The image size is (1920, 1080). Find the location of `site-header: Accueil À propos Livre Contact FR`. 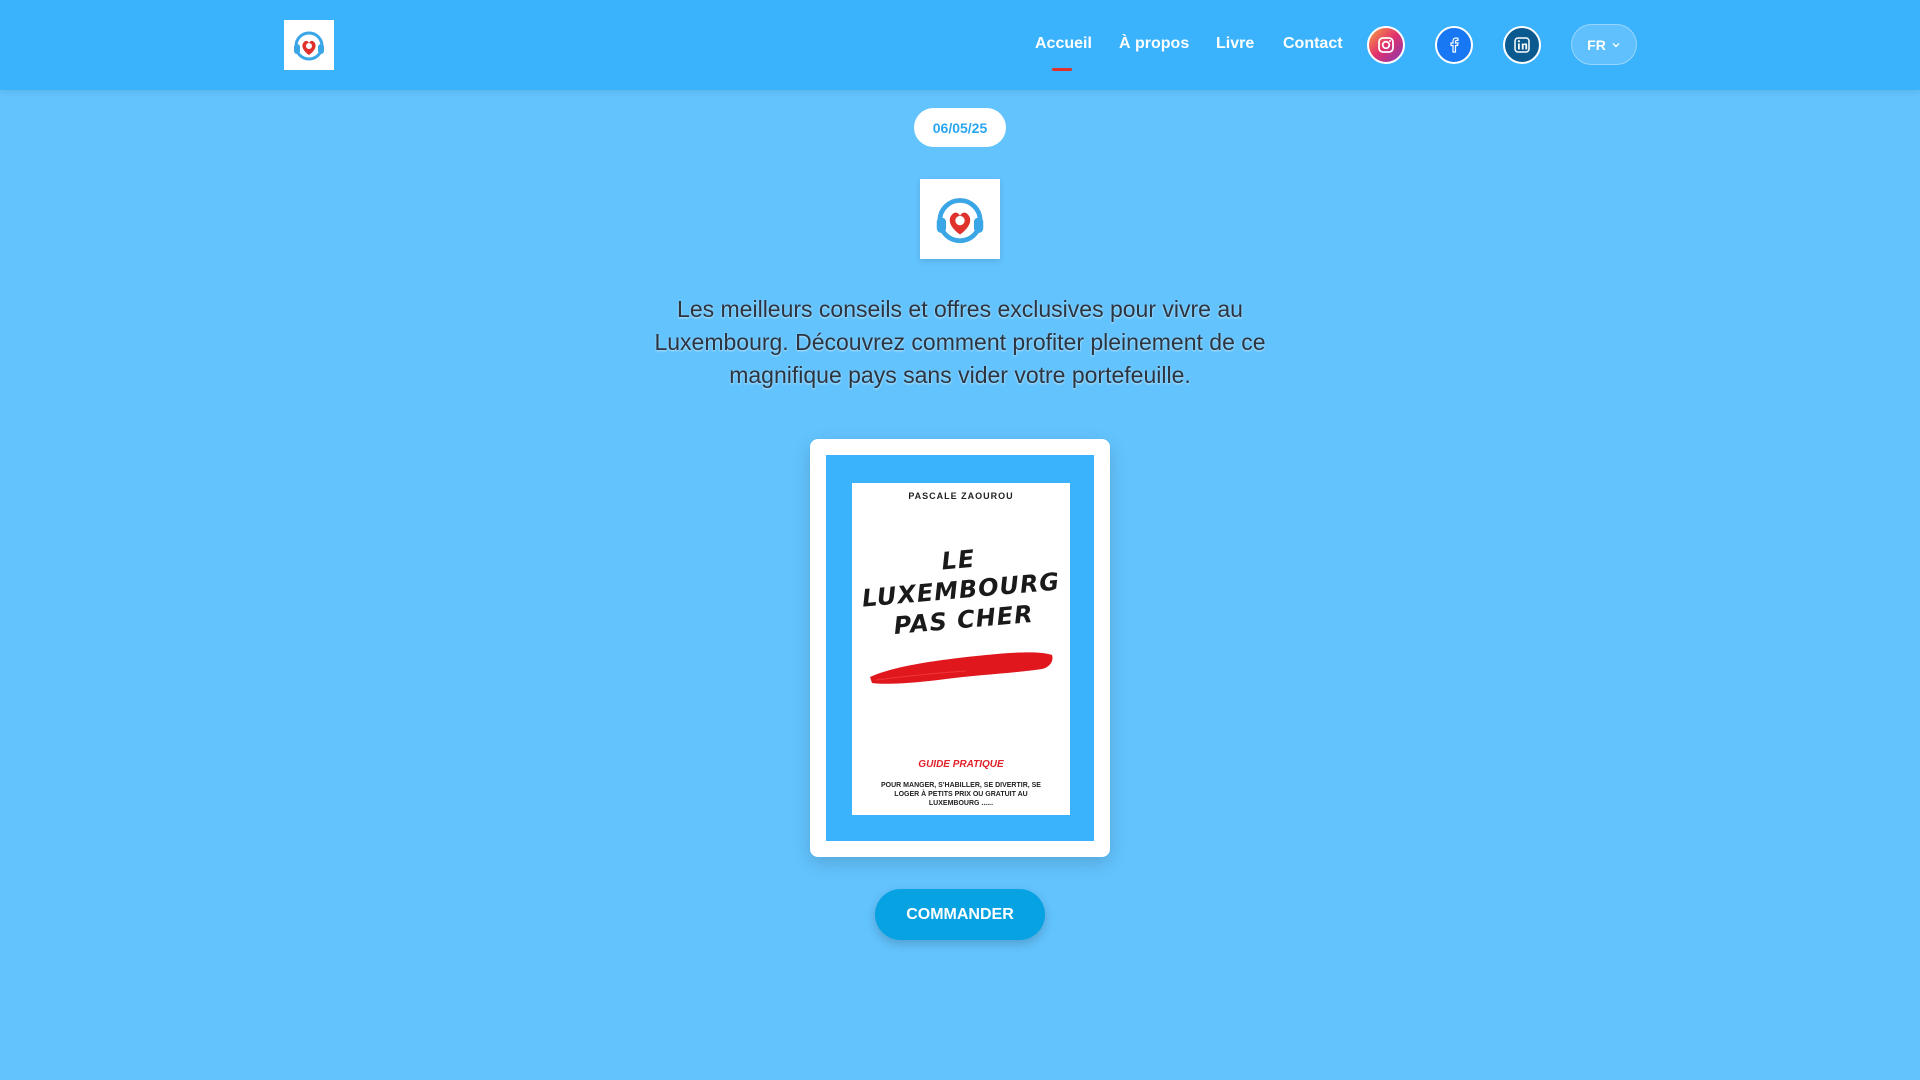

site-header: Accueil À propos Livre Contact FR is located at coordinates (960, 45).